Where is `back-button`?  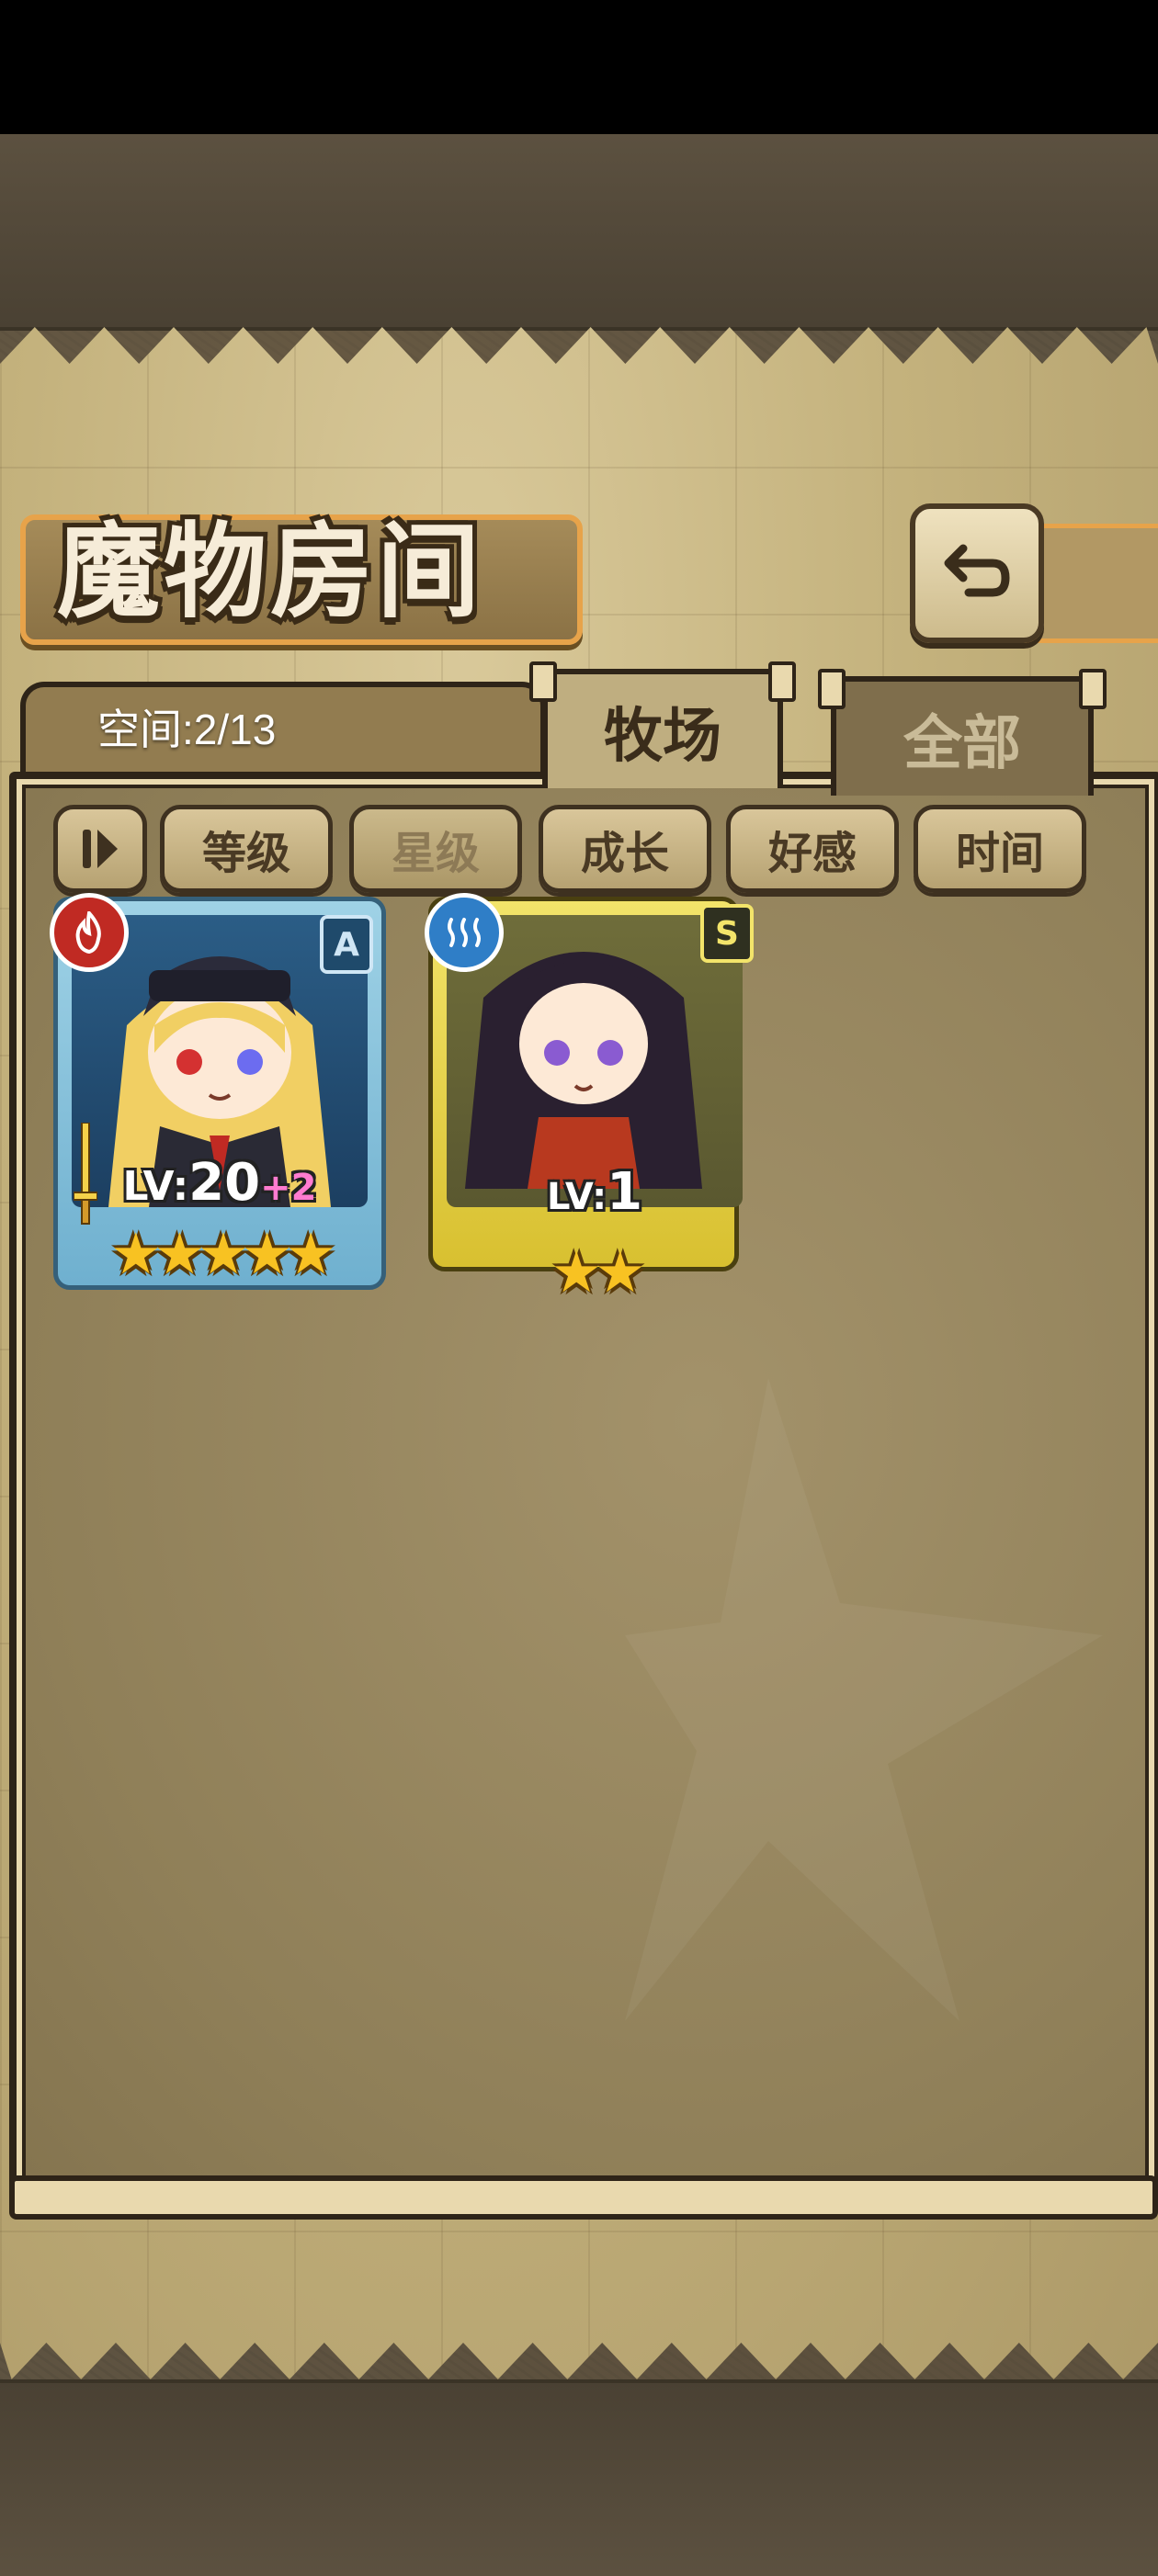
back-button is located at coordinates (977, 573).